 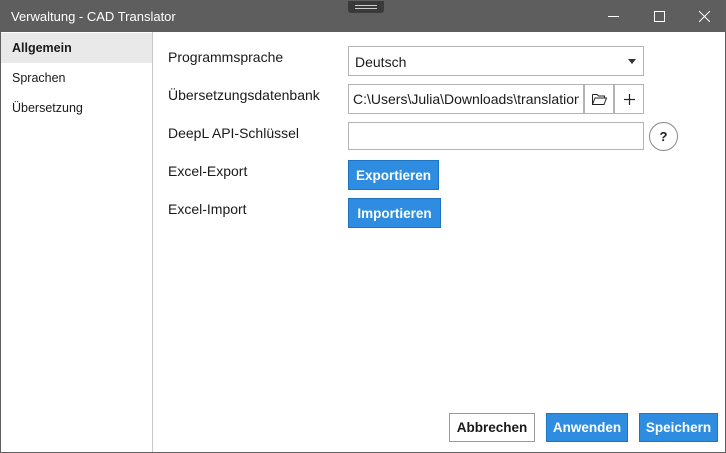 I want to click on plus-icon, so click(x=629, y=99).